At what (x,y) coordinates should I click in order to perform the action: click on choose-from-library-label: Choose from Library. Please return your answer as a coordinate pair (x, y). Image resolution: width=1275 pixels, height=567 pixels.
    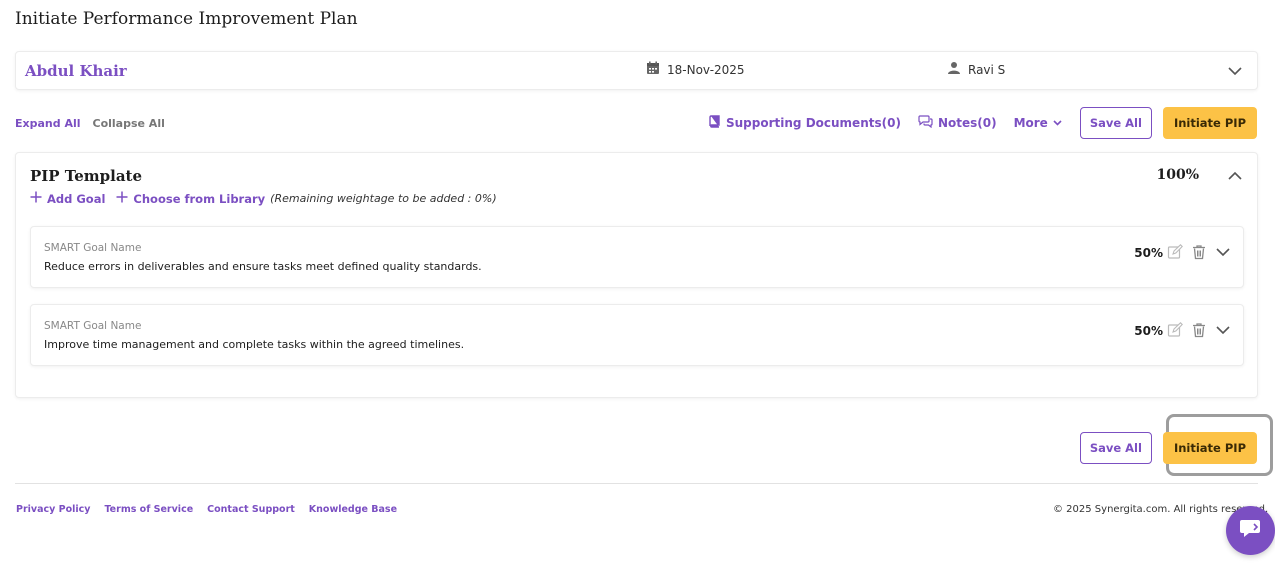
    Looking at the image, I should click on (199, 198).